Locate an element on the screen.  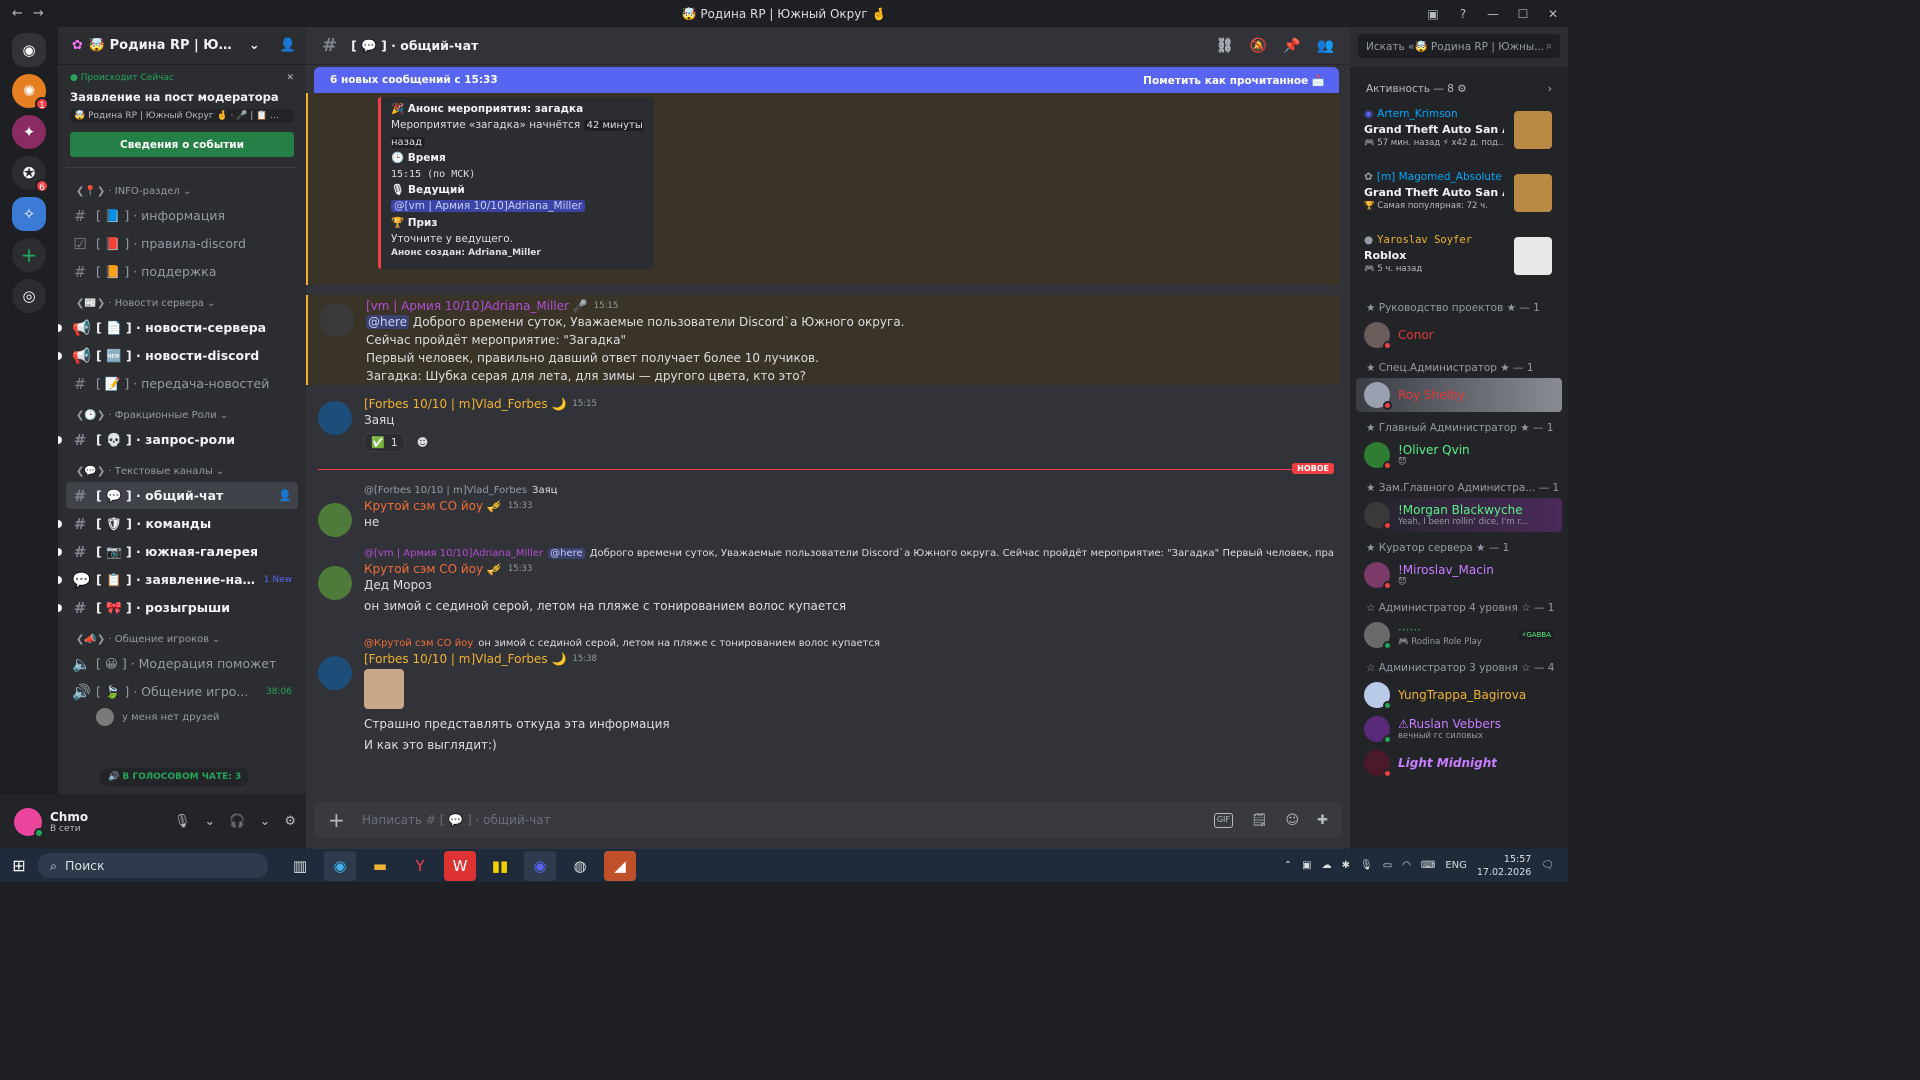
channel-general: # [ 💬 ] · общий-чат 👤 is located at coordinates (182, 495).